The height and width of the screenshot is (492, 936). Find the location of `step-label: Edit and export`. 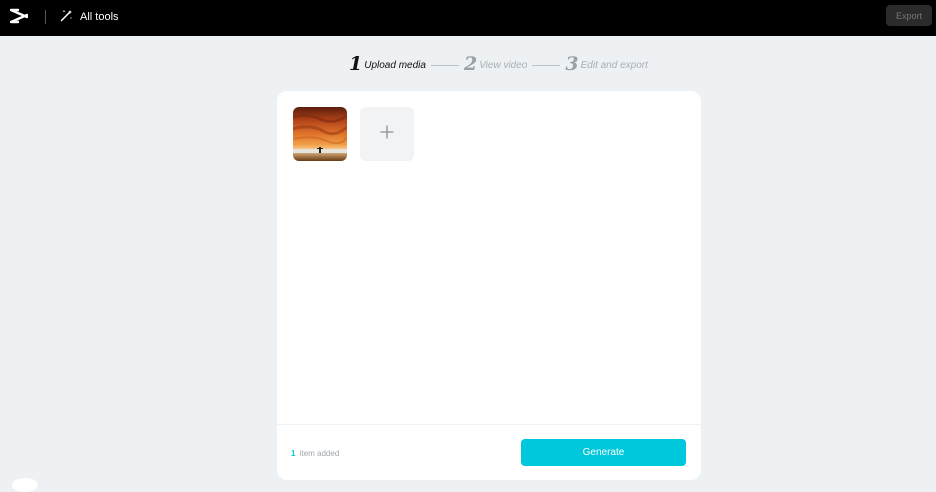

step-label: Edit and export is located at coordinates (614, 65).